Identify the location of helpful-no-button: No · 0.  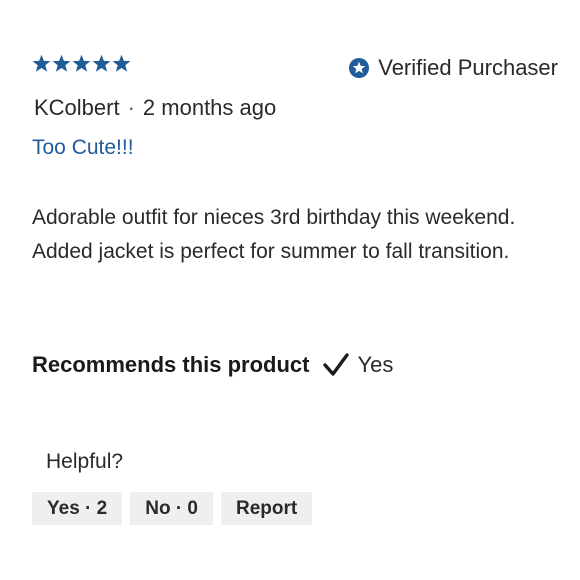
(171, 508).